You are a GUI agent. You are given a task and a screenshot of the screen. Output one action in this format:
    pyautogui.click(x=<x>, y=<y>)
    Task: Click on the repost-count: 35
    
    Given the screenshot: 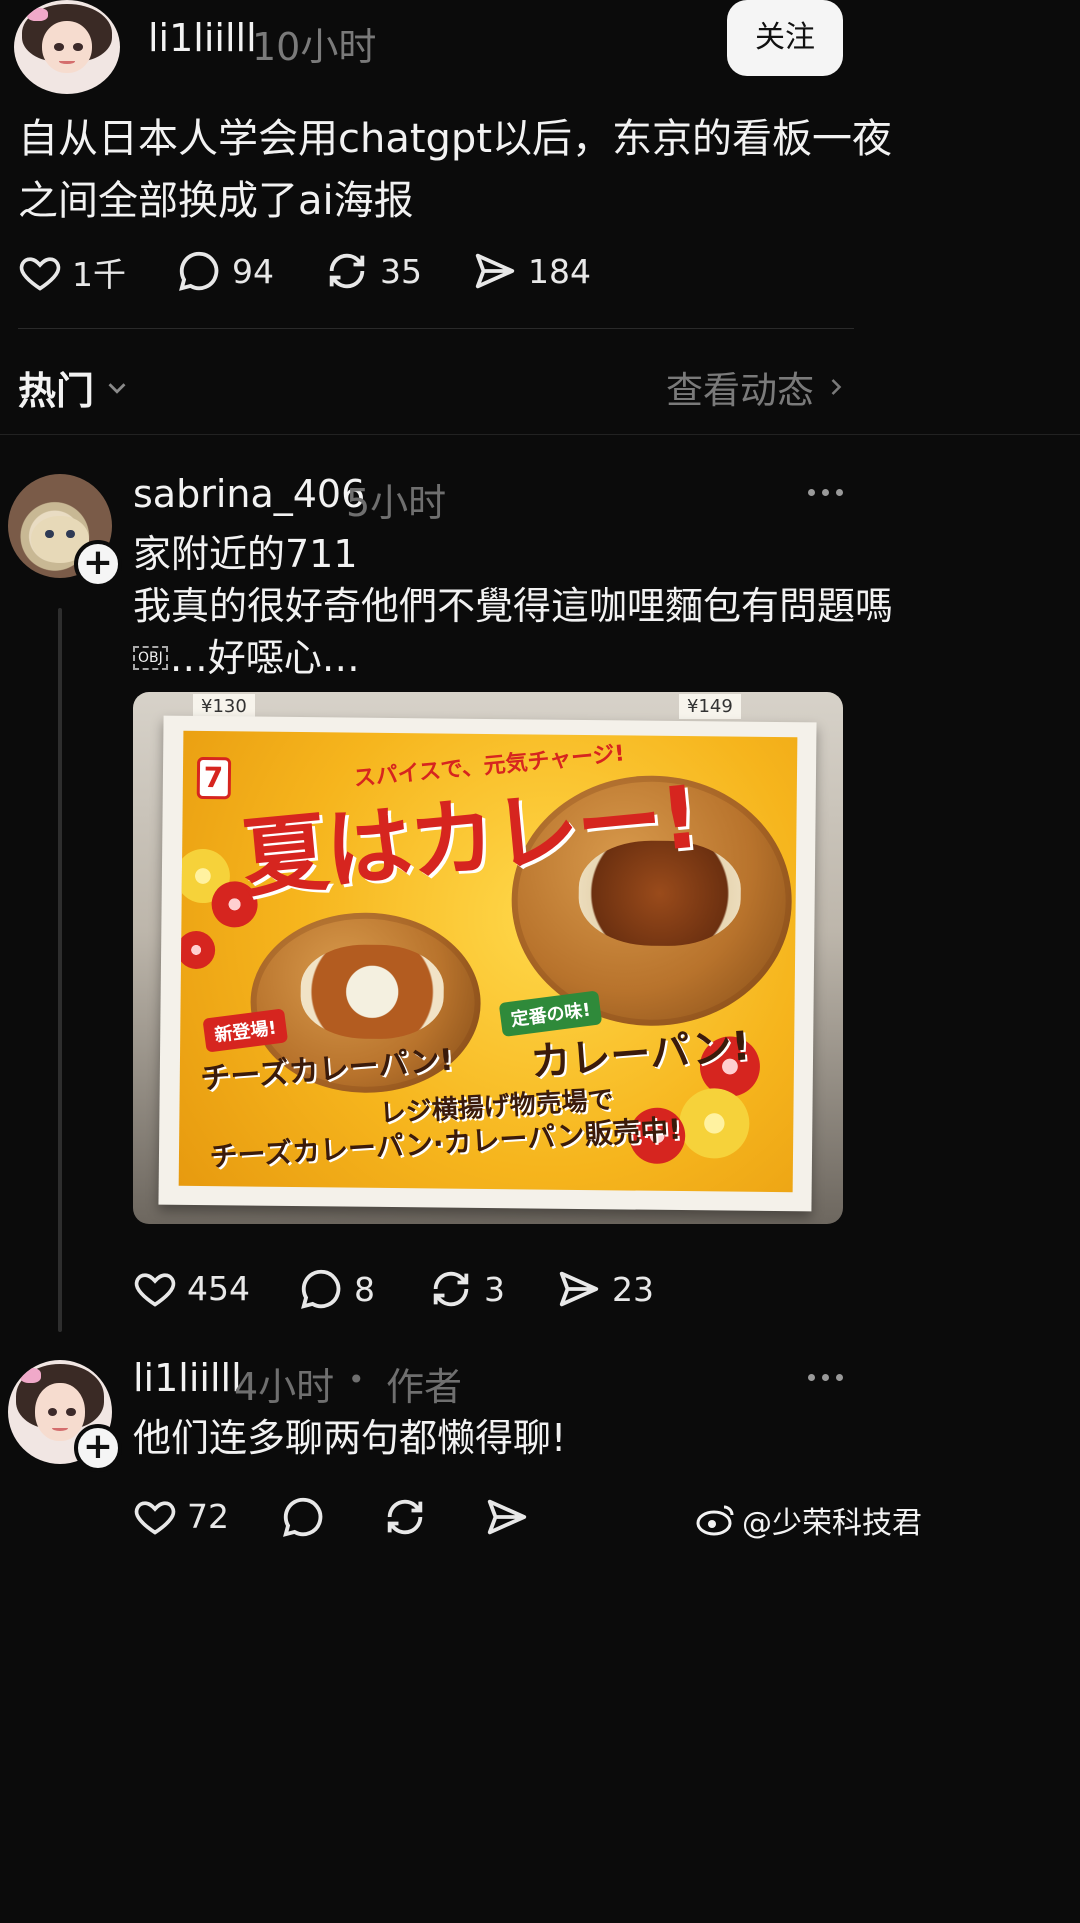 What is the action you would take?
    pyautogui.click(x=401, y=271)
    